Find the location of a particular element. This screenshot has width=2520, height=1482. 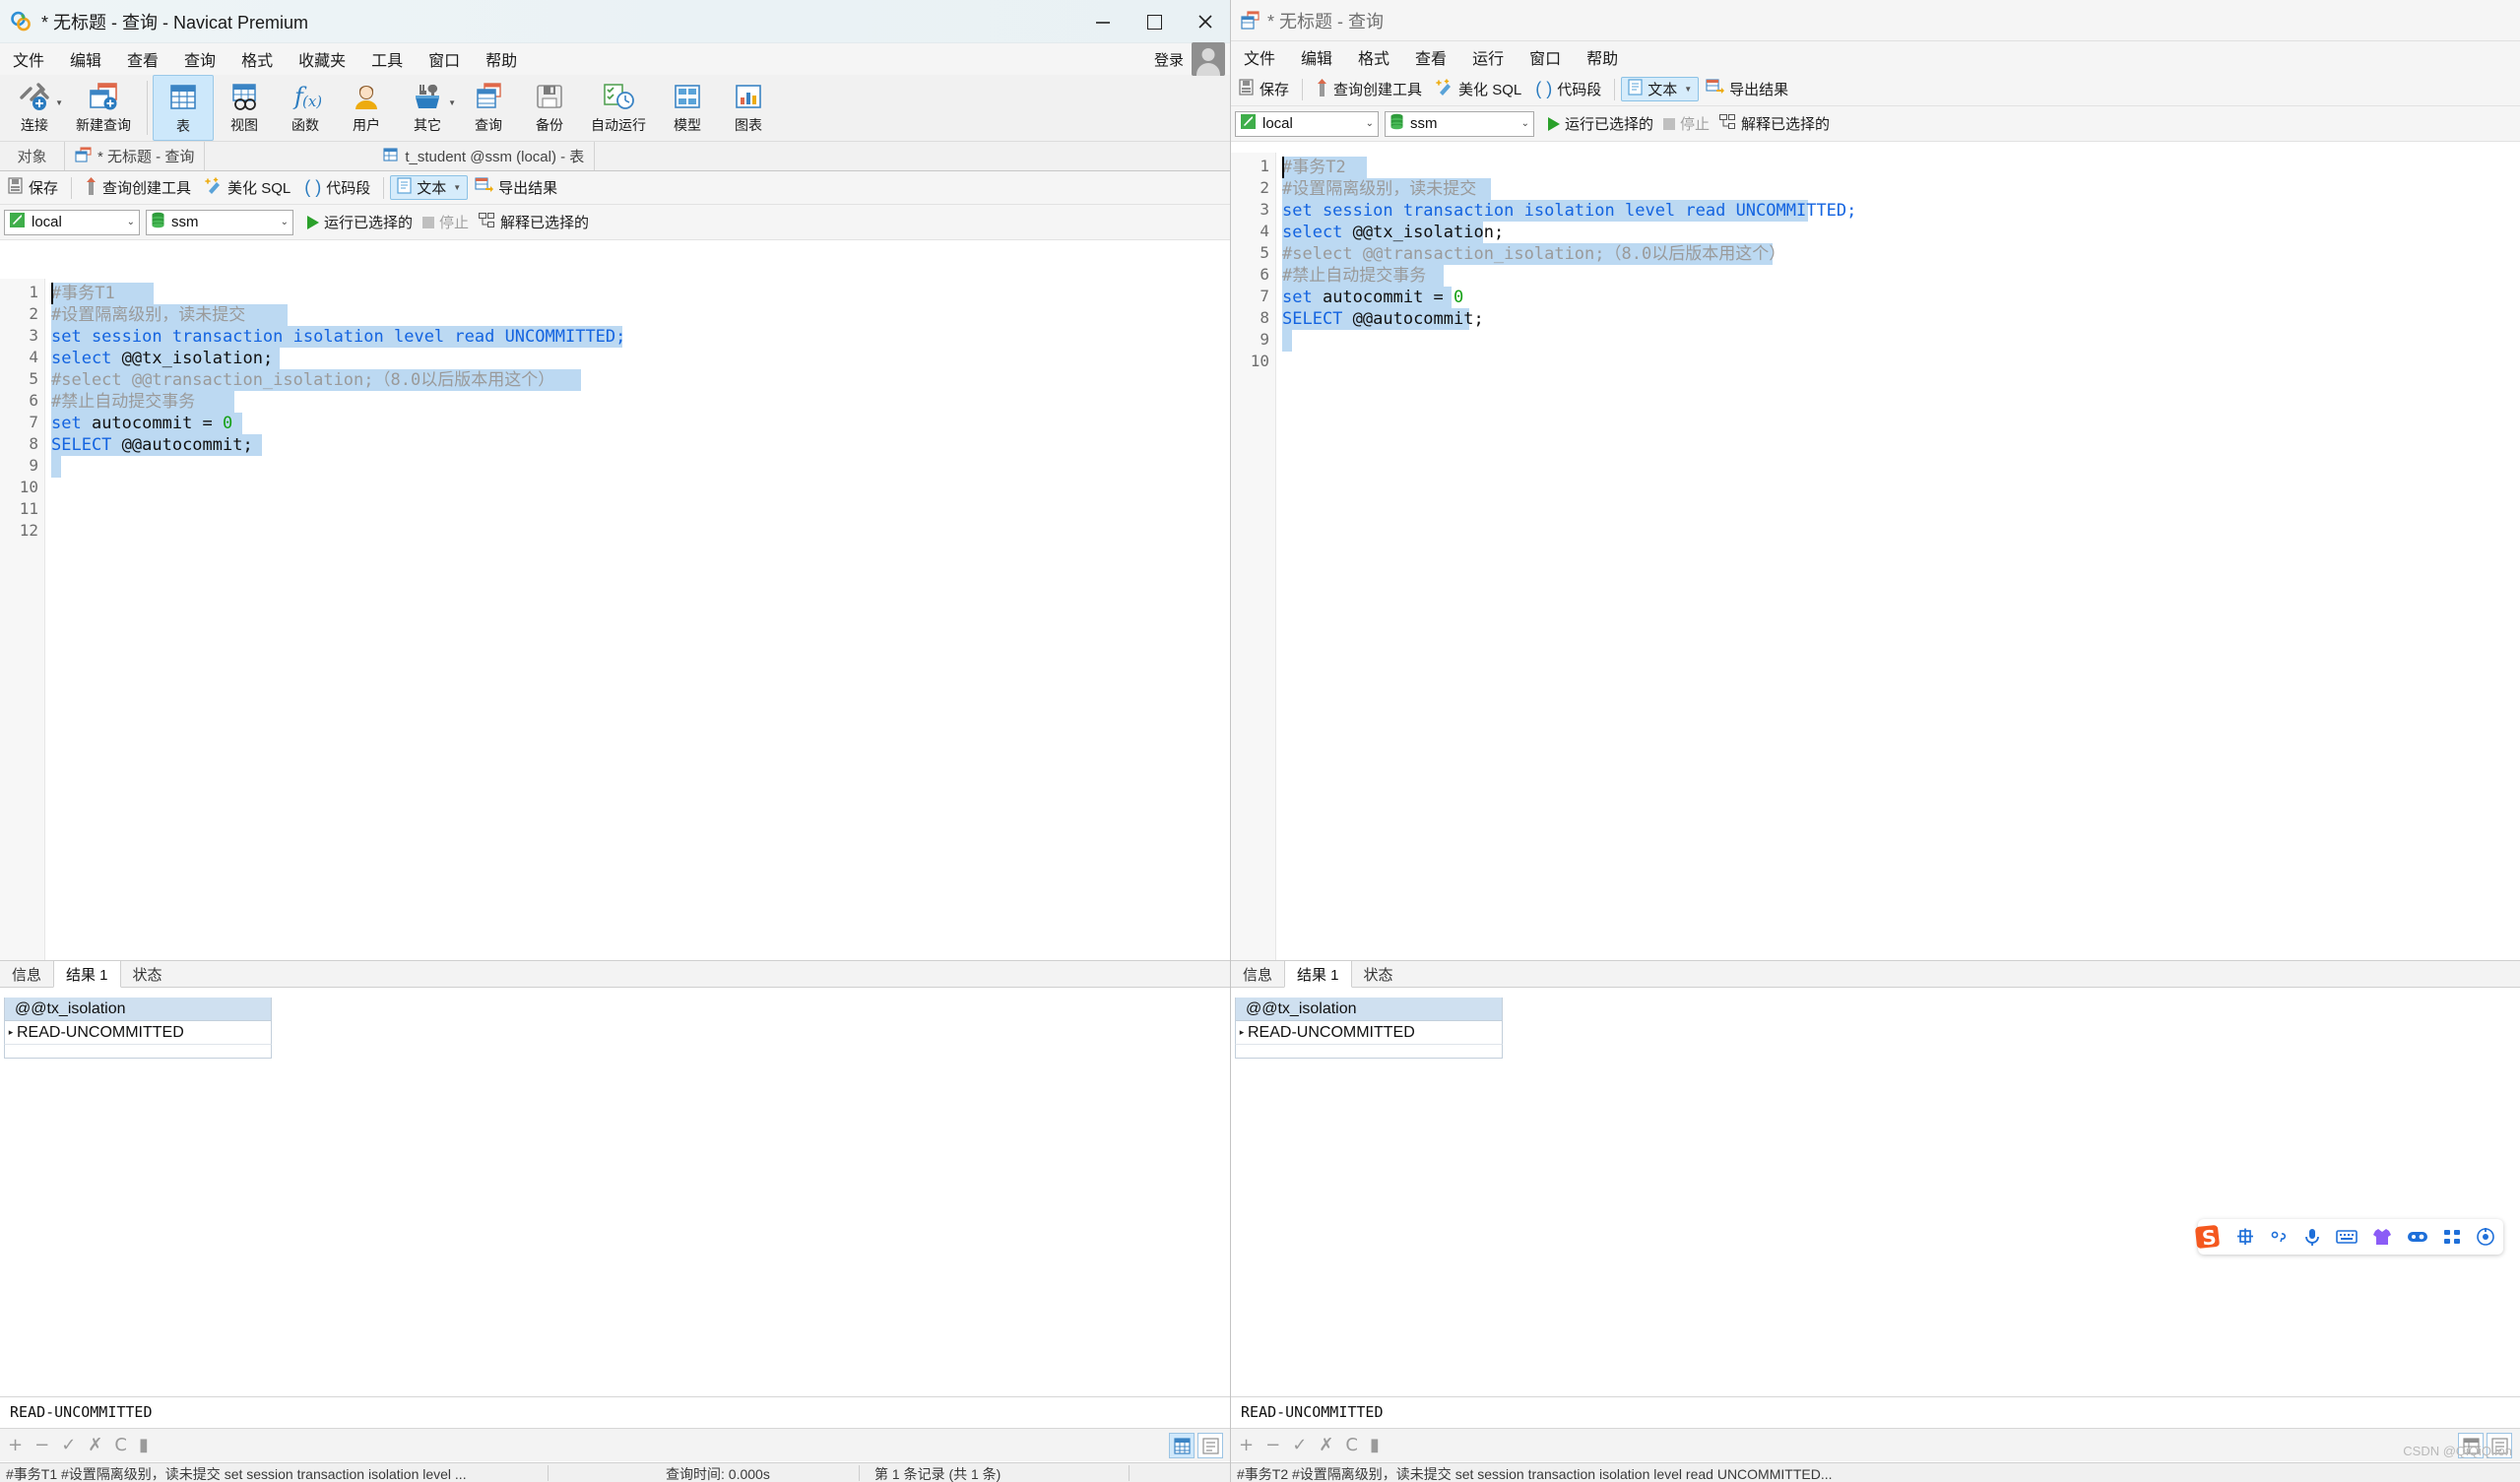

code-line: #事务T2 is located at coordinates (1324, 167).